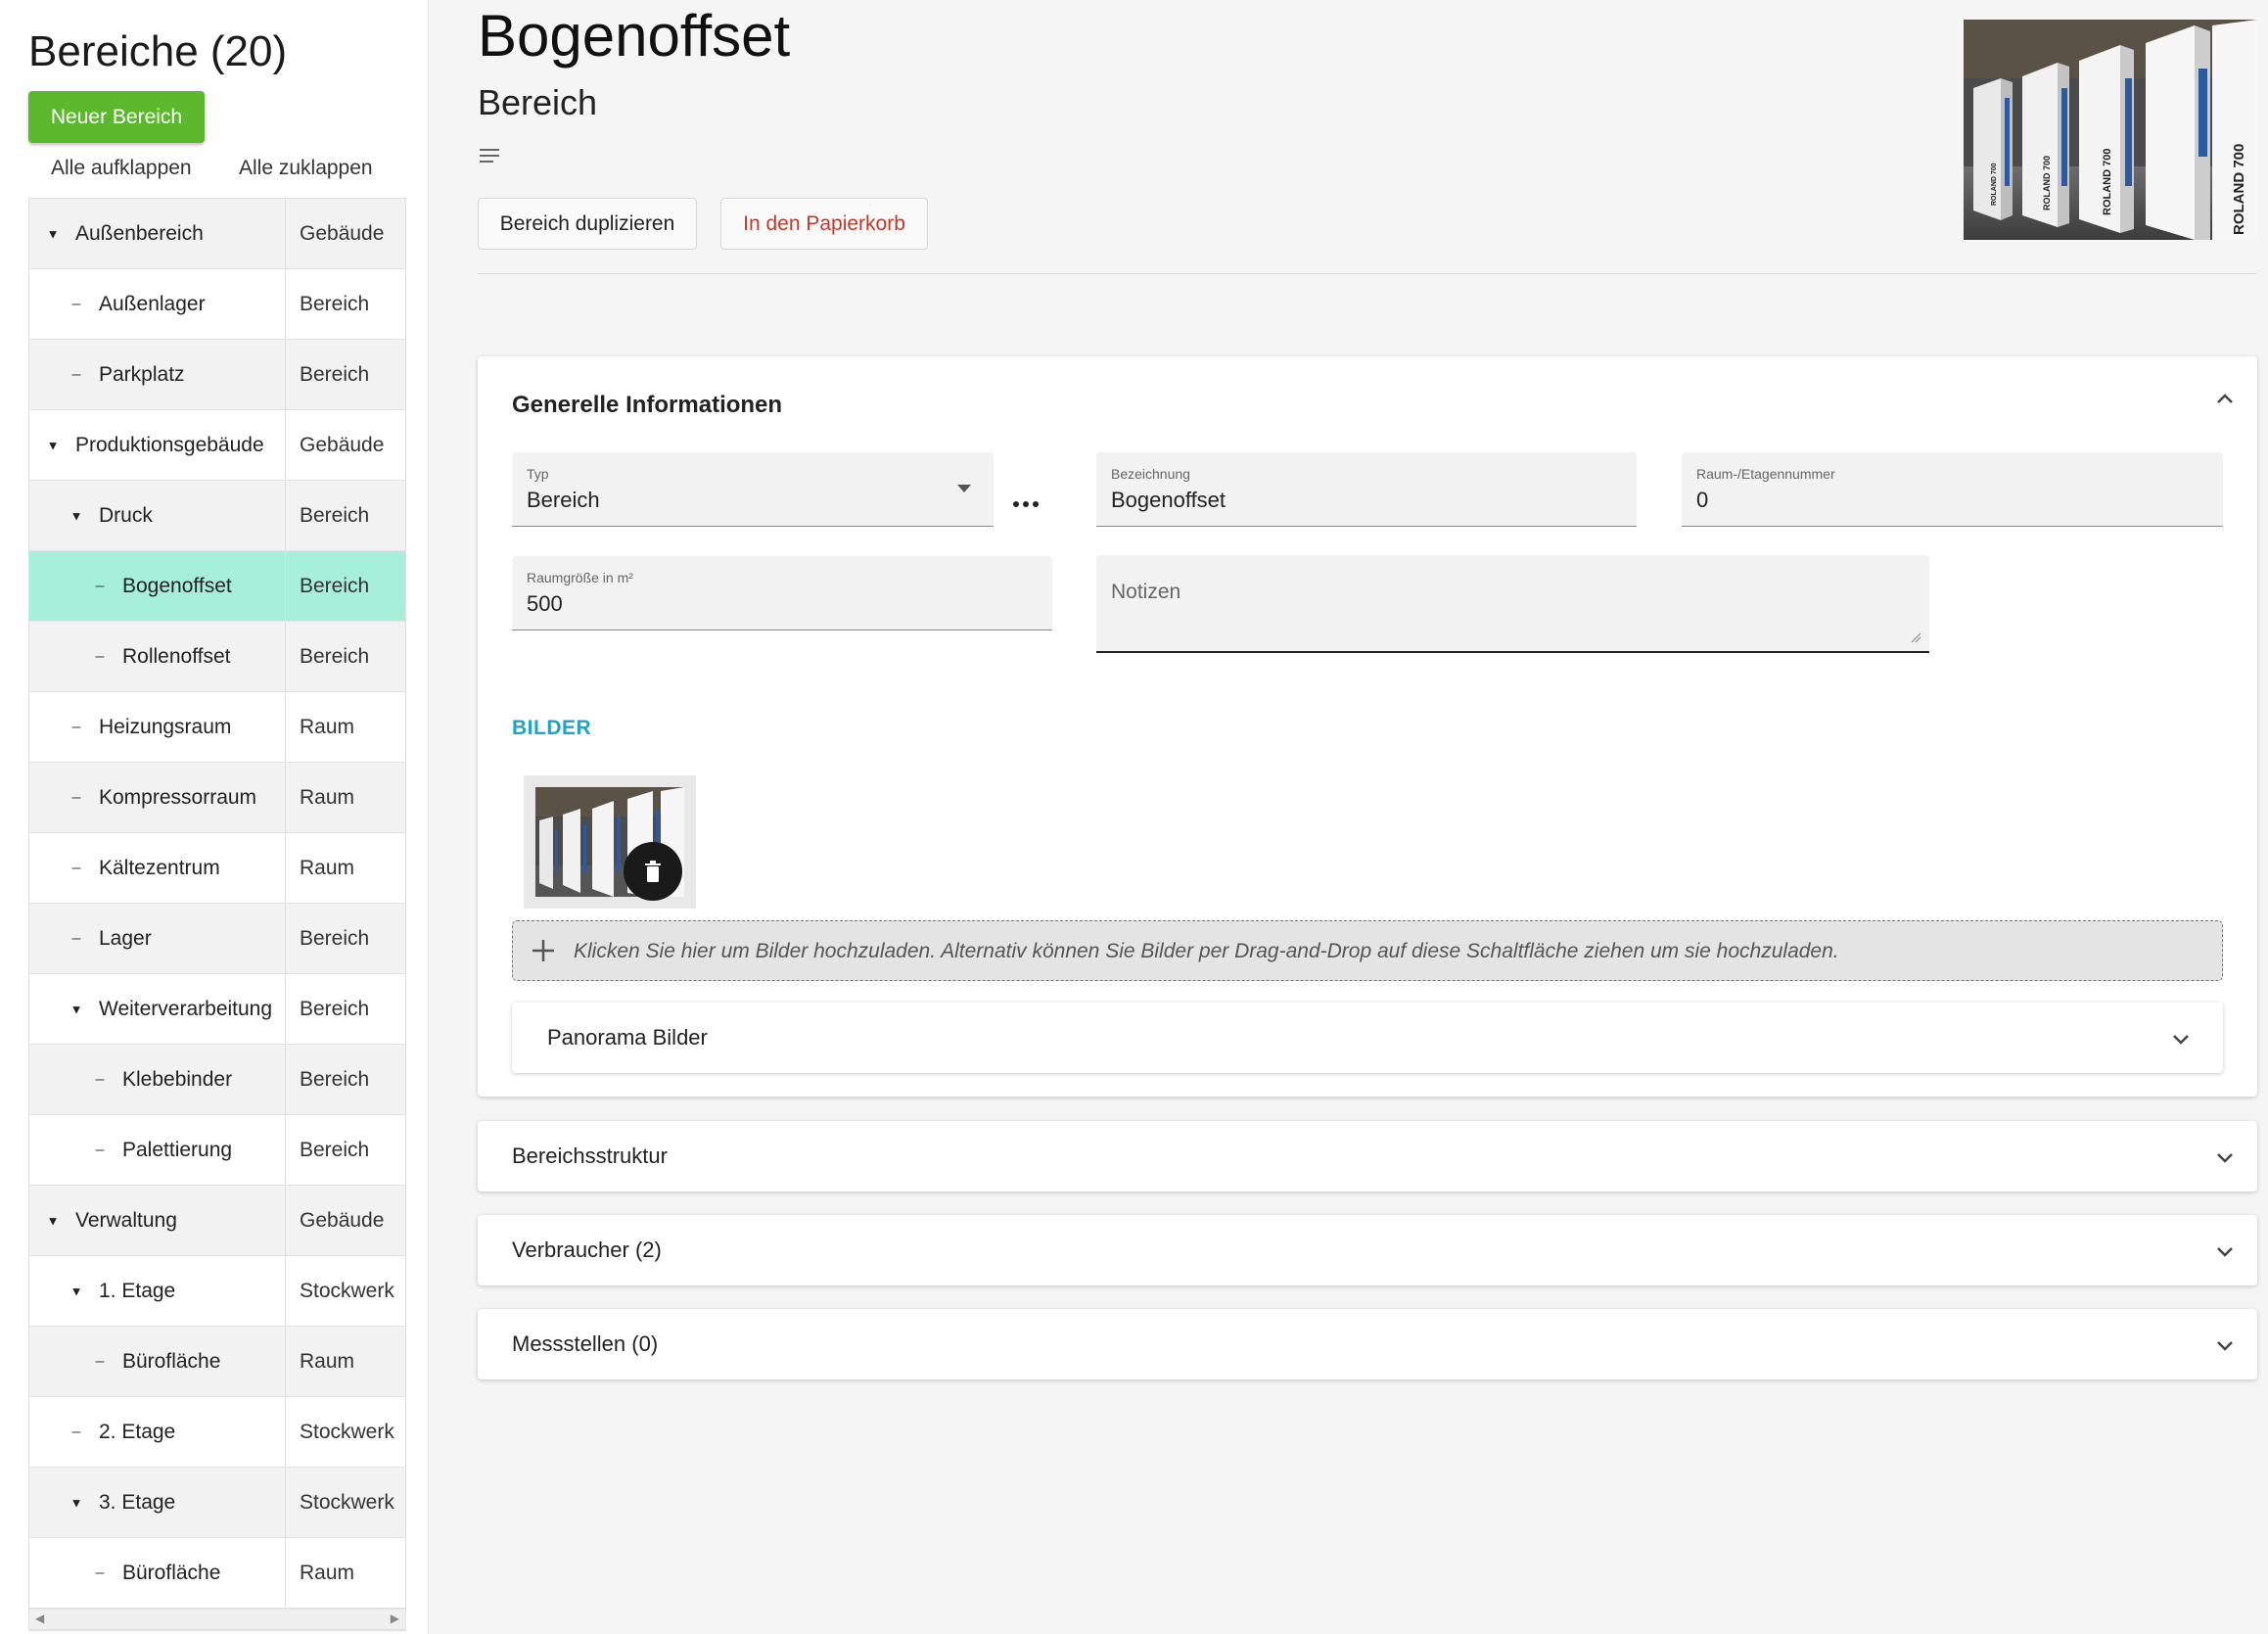 This screenshot has width=2268, height=1634. Describe the element at coordinates (1367, 1250) in the screenshot. I see `consumers-accordion: Verbraucher (2)` at that location.